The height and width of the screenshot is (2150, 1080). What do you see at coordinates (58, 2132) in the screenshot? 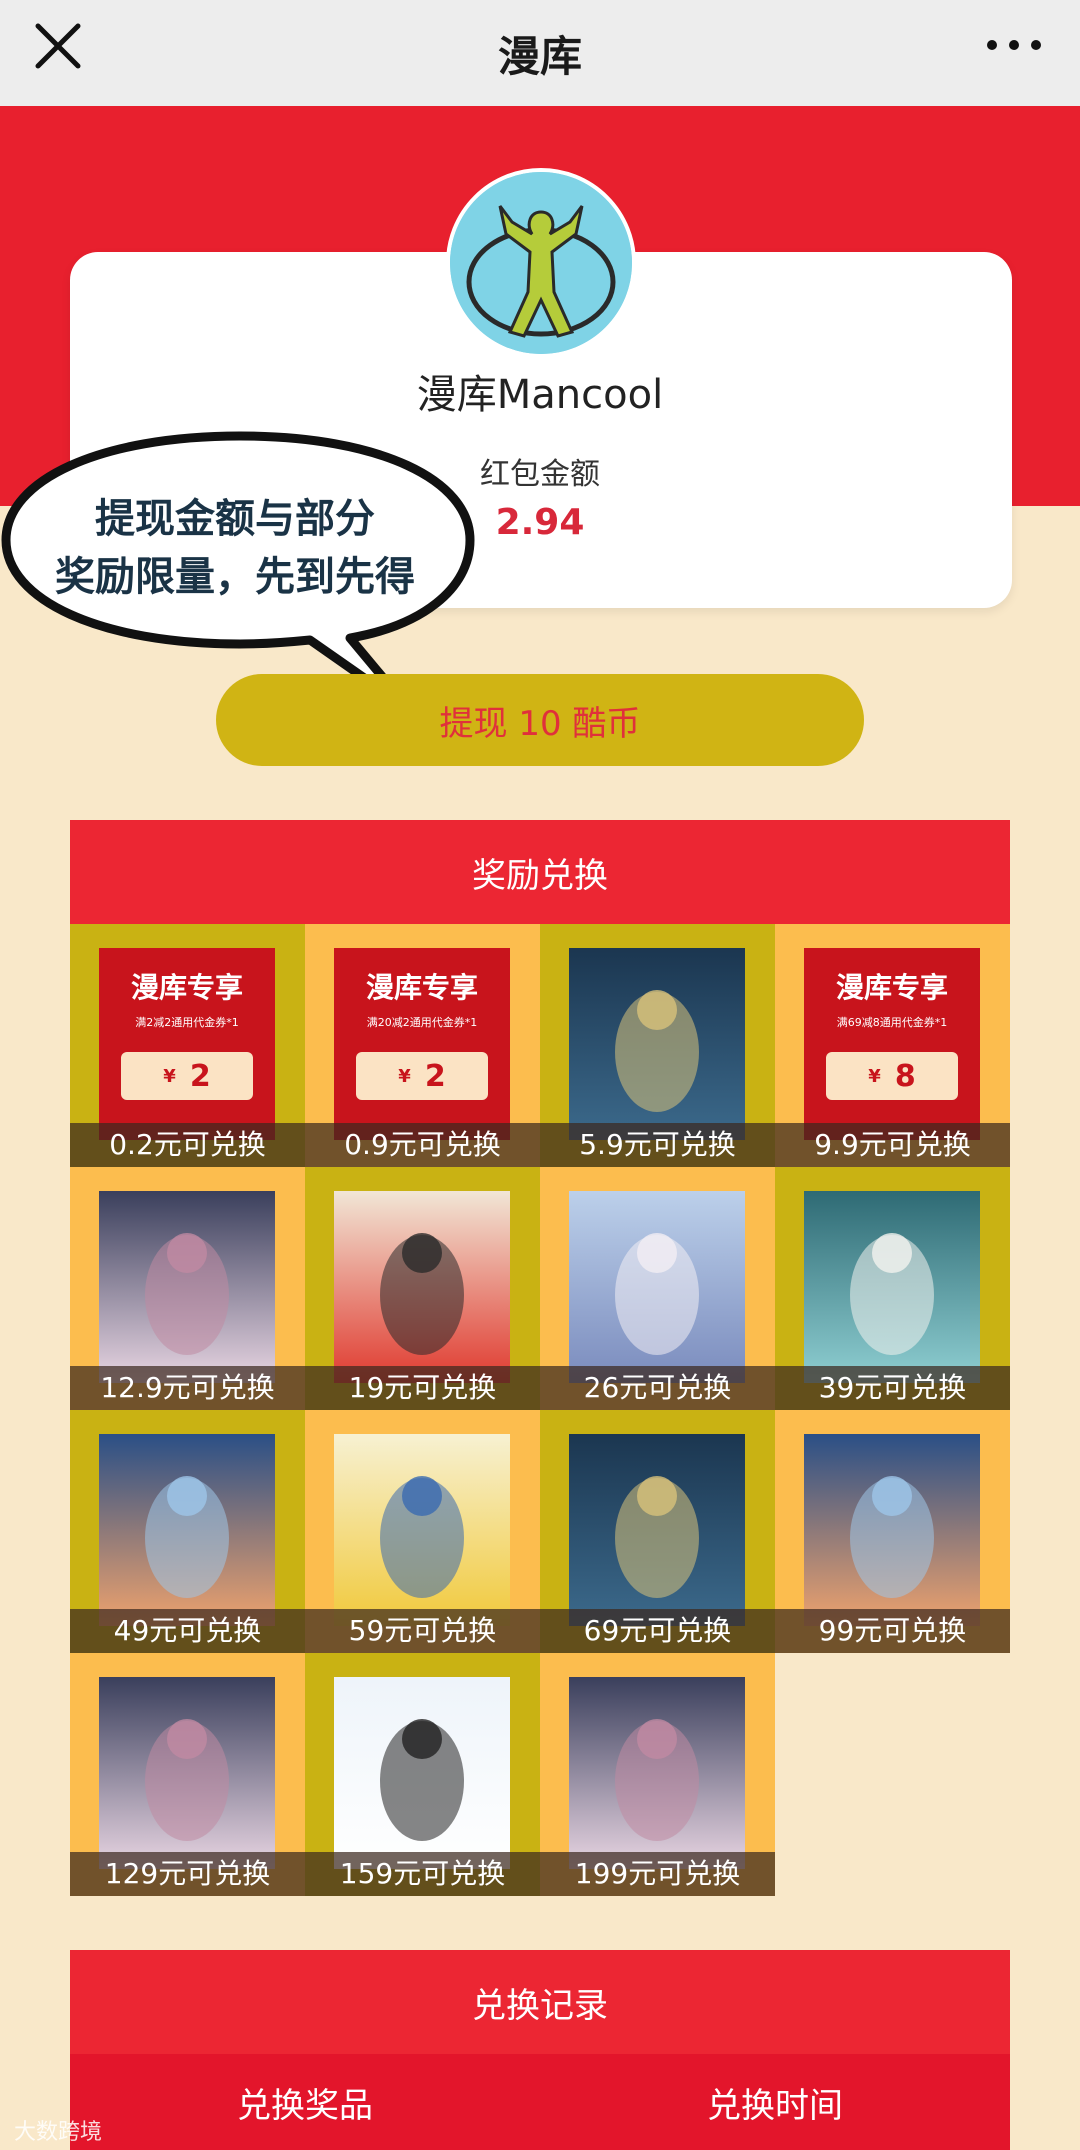
I see `watermark: 大数跨境` at bounding box center [58, 2132].